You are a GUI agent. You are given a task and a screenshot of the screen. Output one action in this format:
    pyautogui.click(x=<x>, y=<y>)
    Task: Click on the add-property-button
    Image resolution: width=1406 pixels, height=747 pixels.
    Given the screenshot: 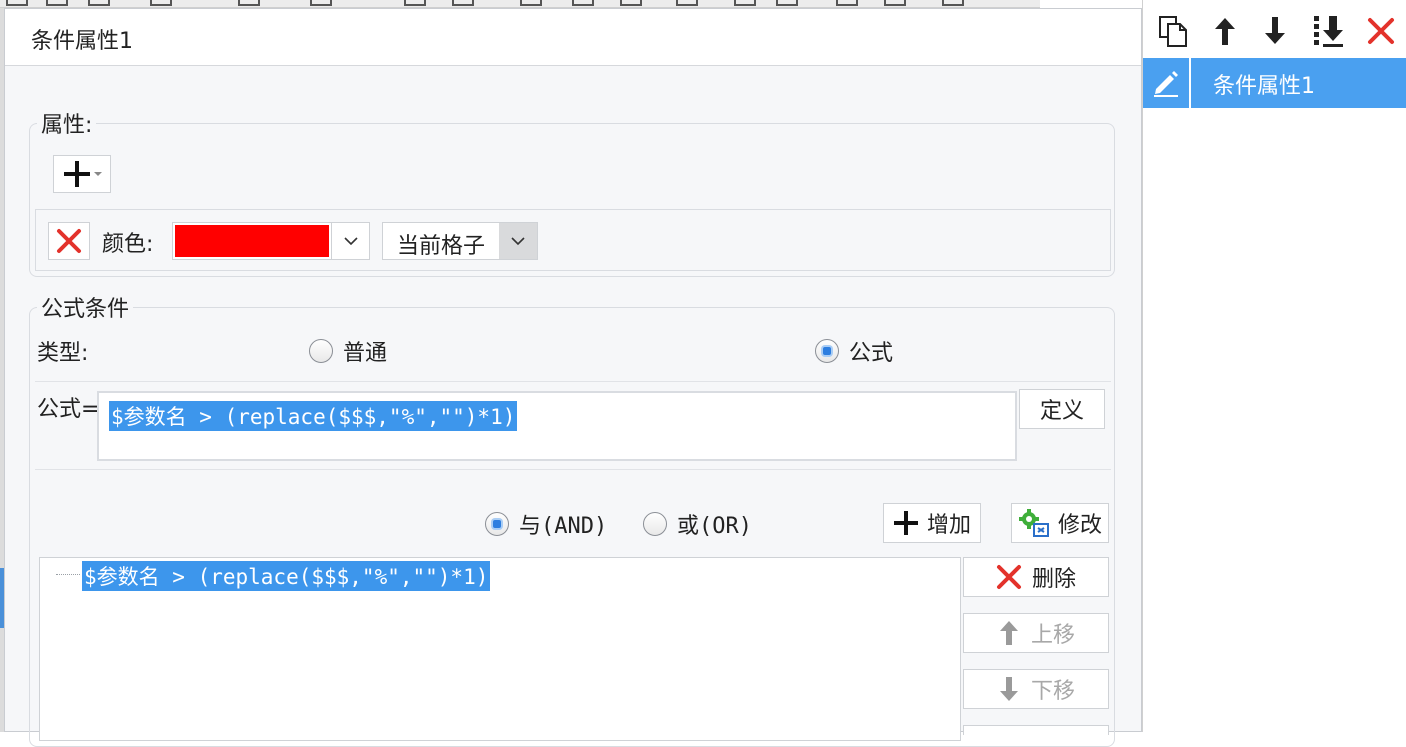 What is the action you would take?
    pyautogui.click(x=82, y=174)
    